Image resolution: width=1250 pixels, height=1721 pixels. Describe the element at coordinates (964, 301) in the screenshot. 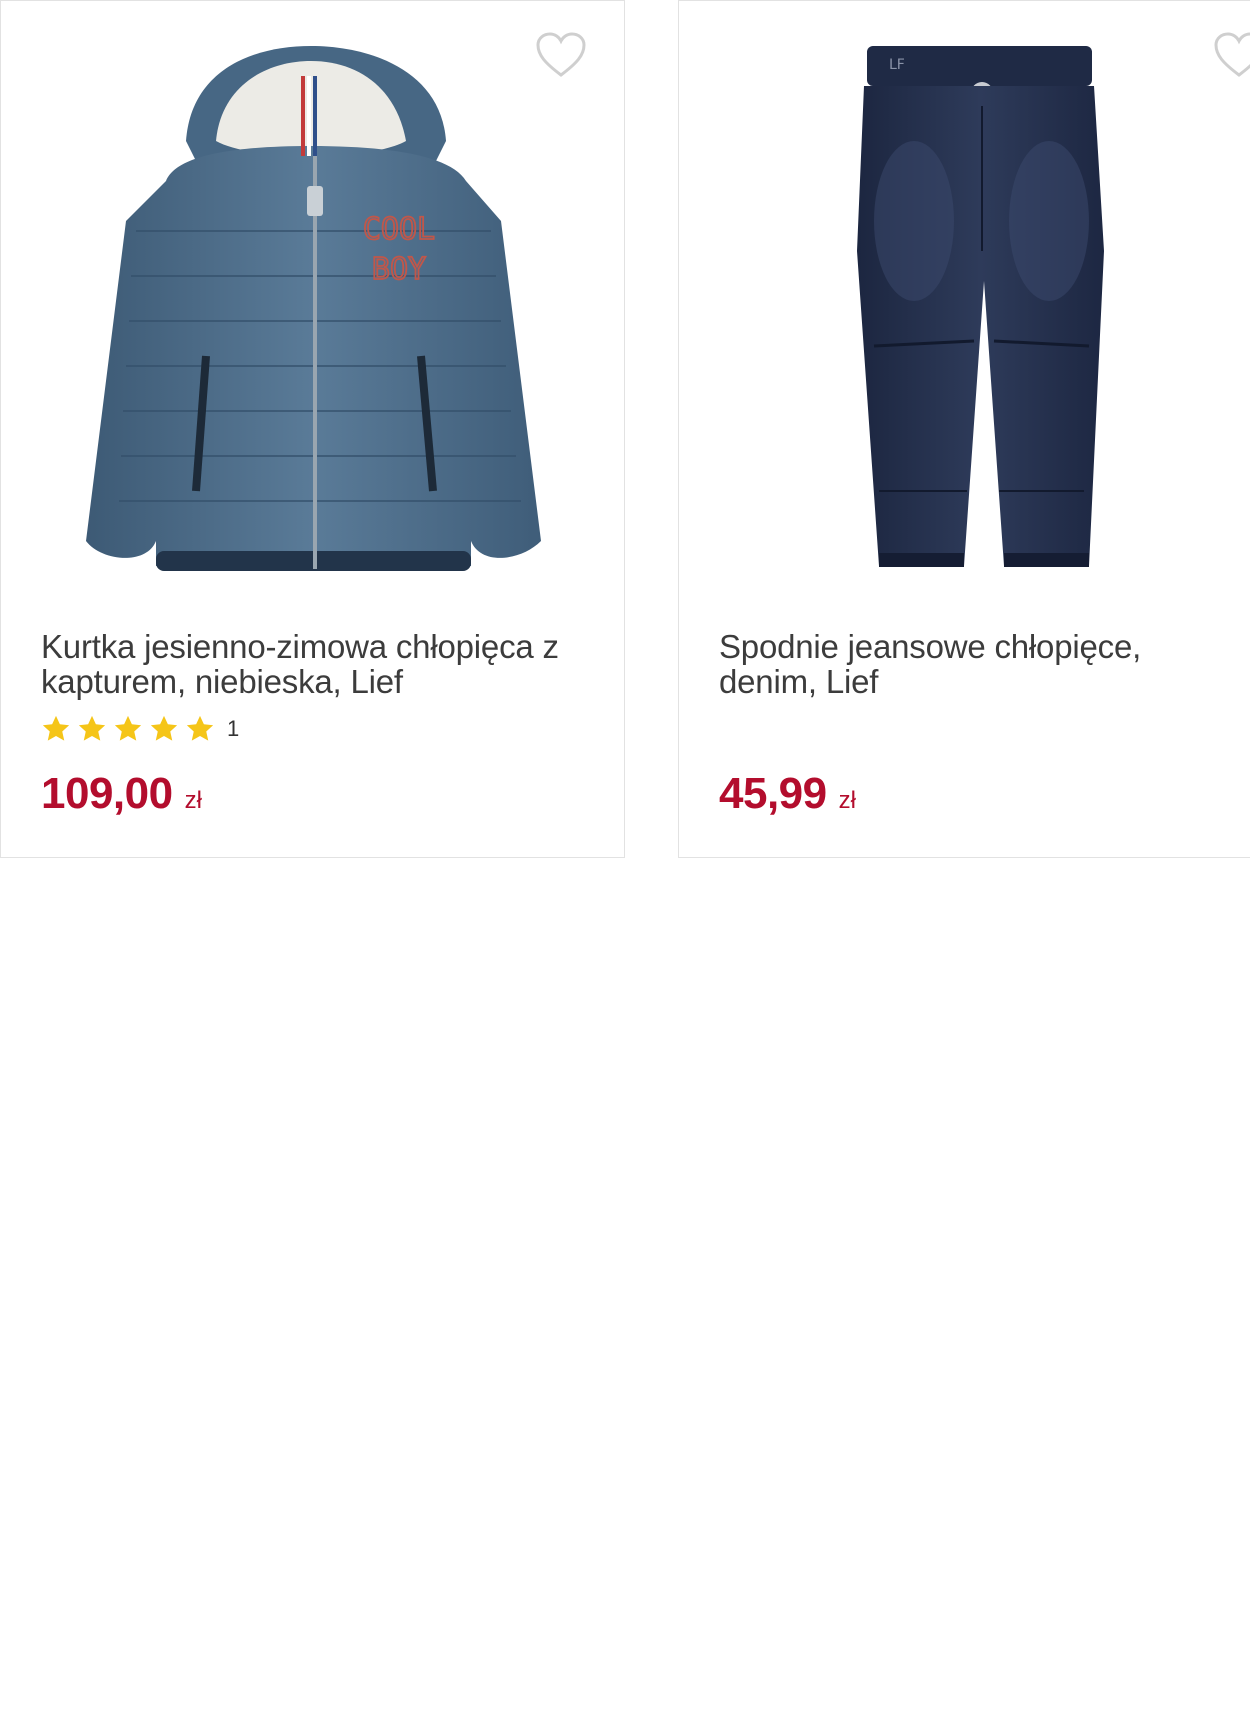

I see `product-image-jeans: LF` at that location.